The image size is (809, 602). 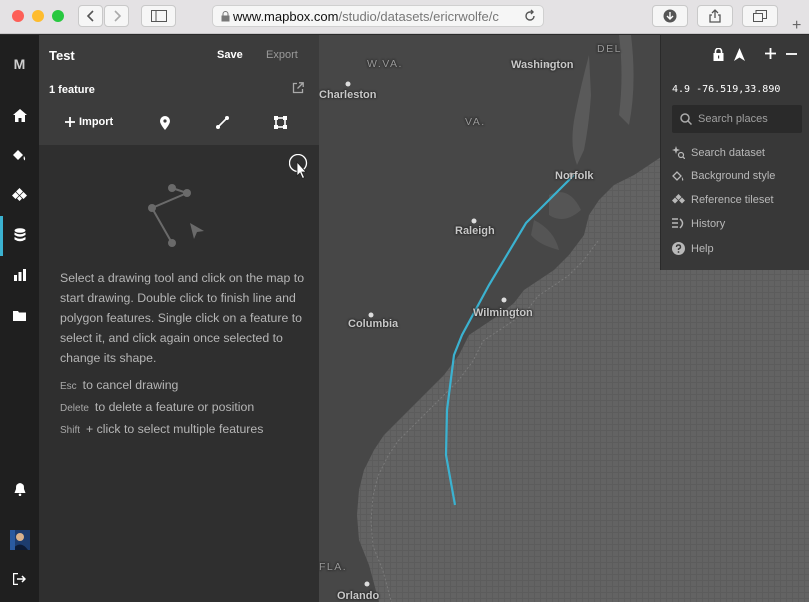 I want to click on zoom-window-button, so click(x=58, y=16).